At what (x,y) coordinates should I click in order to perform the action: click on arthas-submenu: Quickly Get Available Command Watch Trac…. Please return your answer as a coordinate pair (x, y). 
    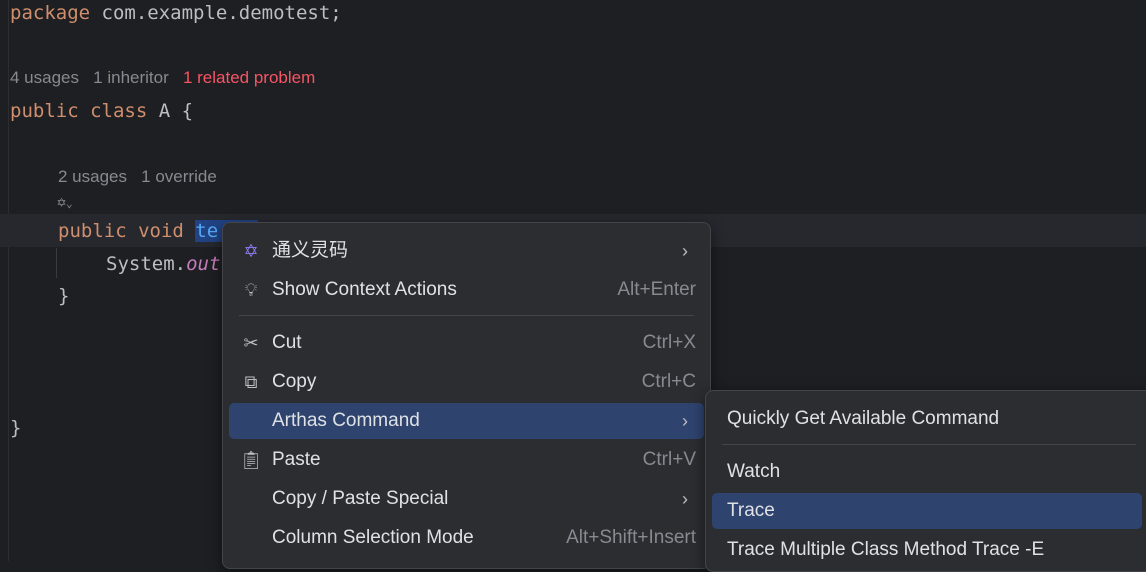
    Looking at the image, I should click on (925, 481).